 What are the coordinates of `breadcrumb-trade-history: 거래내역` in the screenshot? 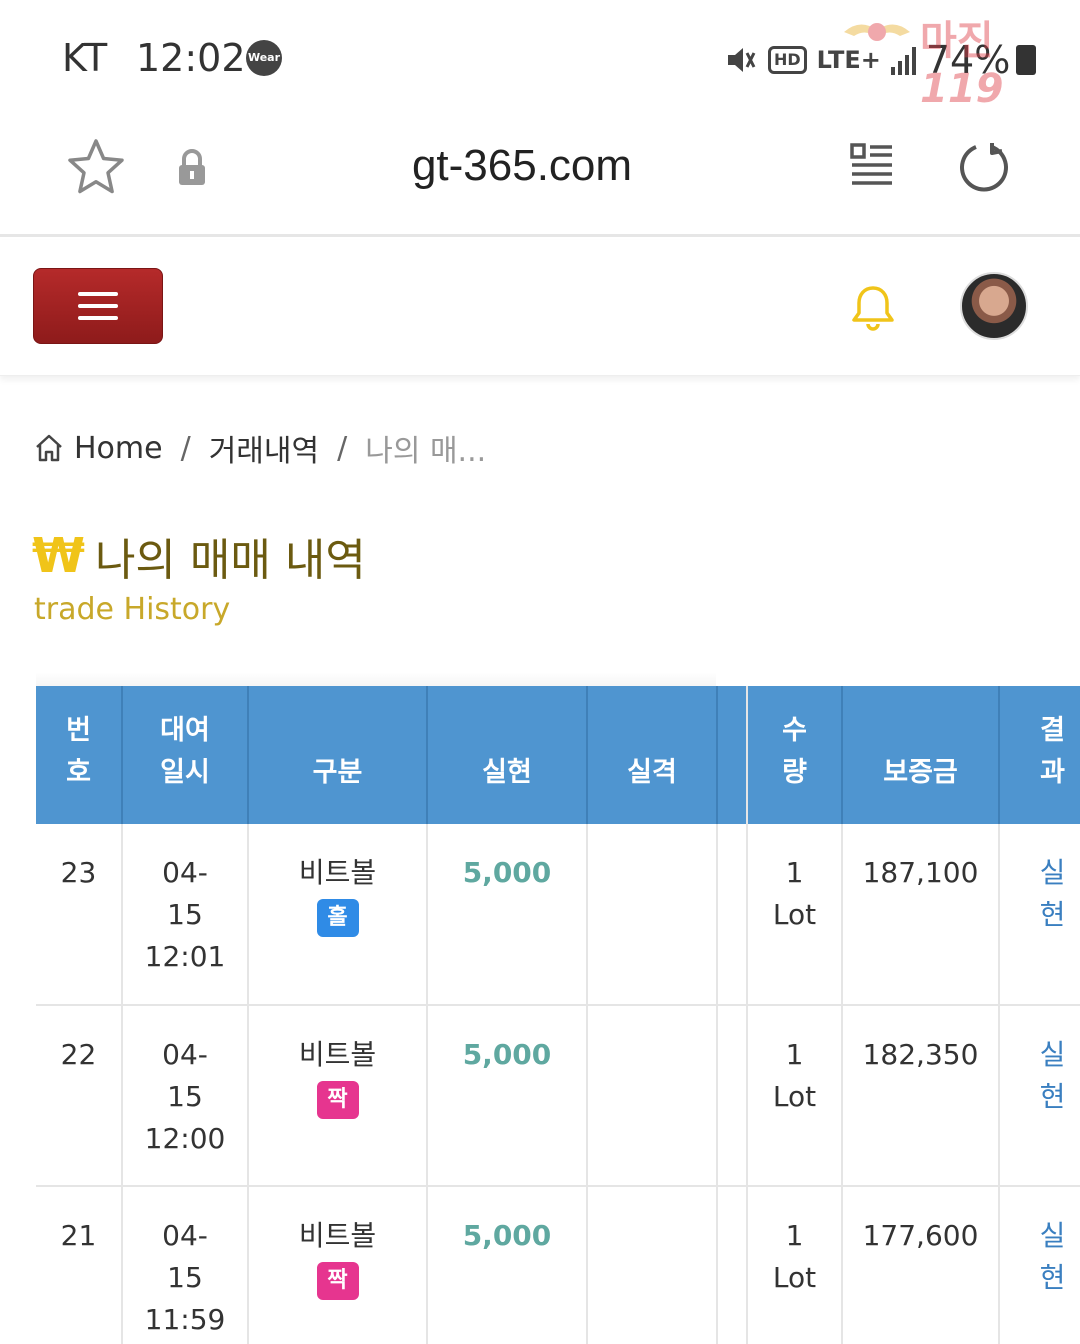 It's located at (264, 448).